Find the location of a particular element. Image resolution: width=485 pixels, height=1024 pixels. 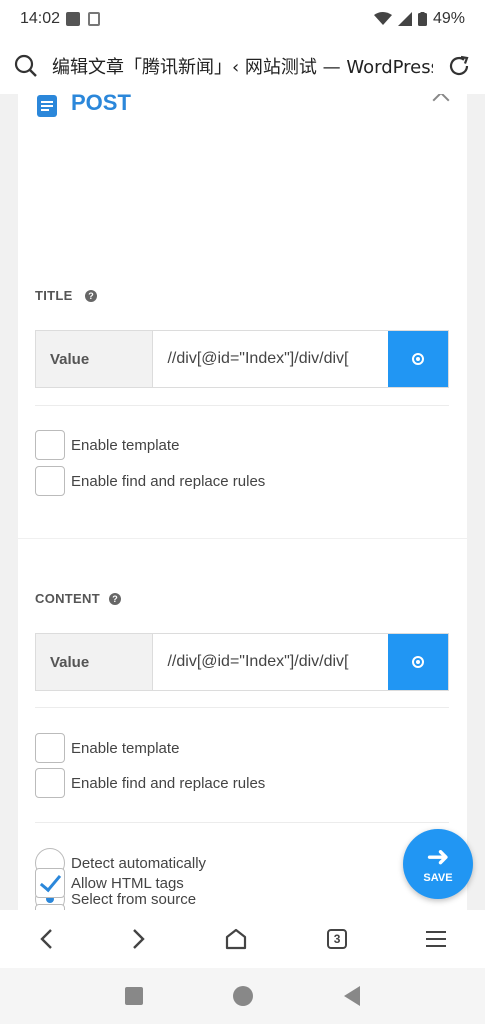

back-icon is located at coordinates (46, 939).